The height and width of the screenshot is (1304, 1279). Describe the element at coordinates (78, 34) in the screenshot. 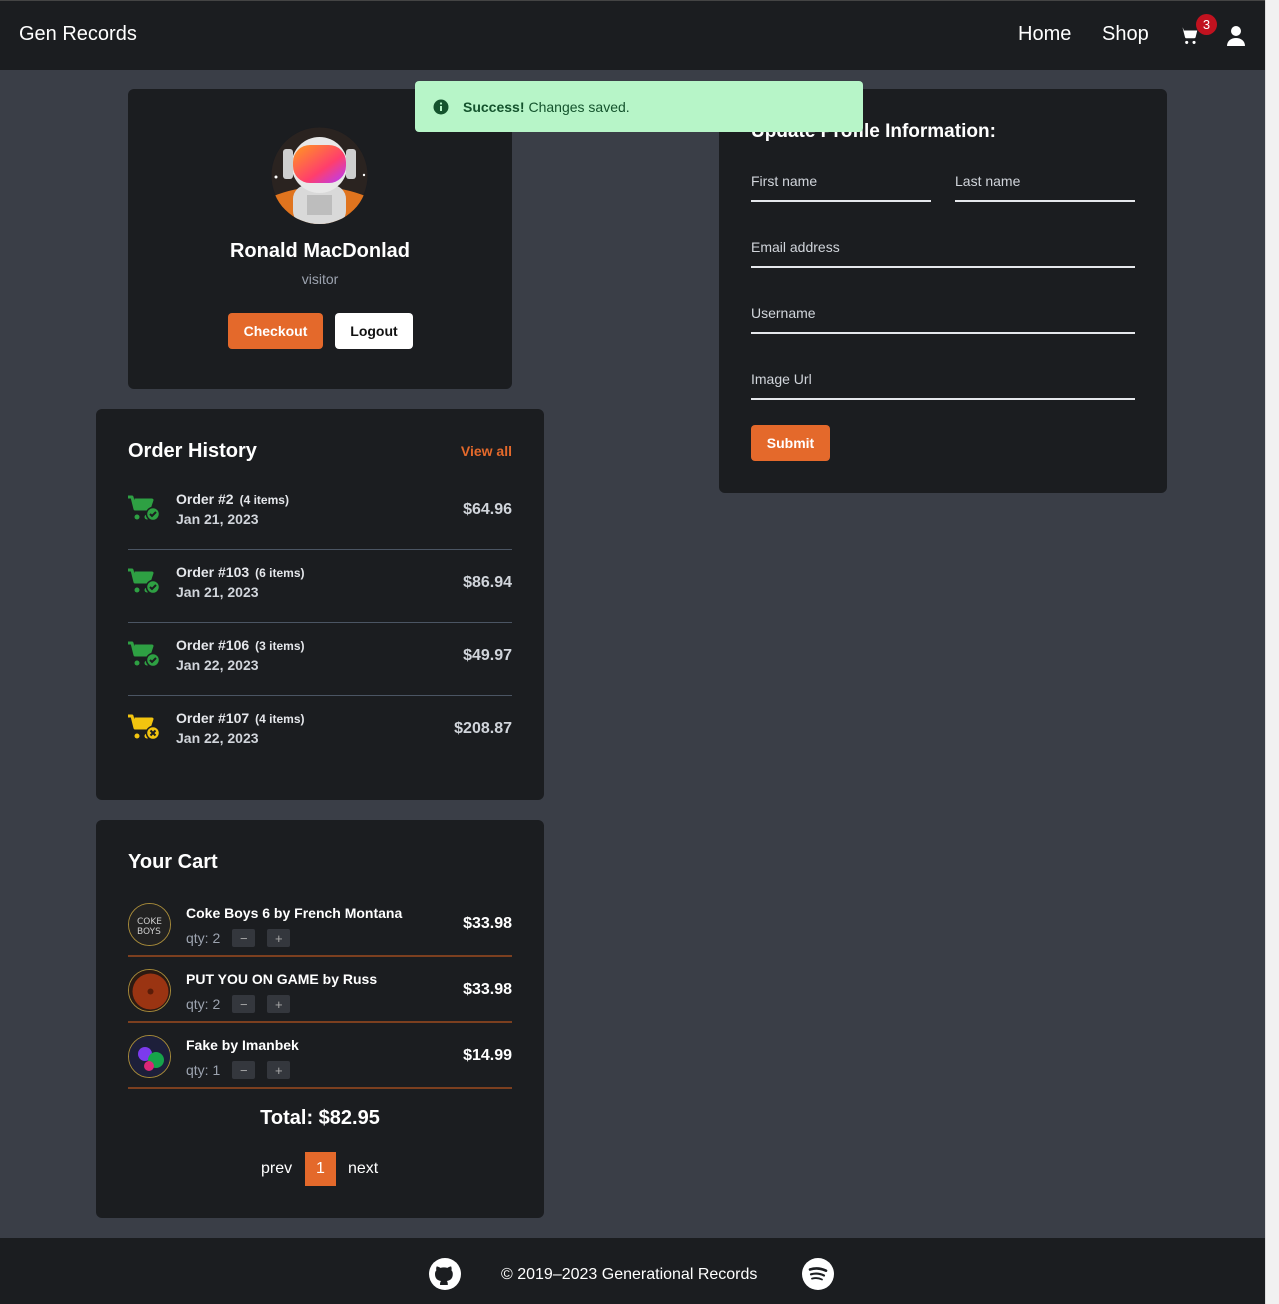

I see `brand-link: Gen Records` at that location.